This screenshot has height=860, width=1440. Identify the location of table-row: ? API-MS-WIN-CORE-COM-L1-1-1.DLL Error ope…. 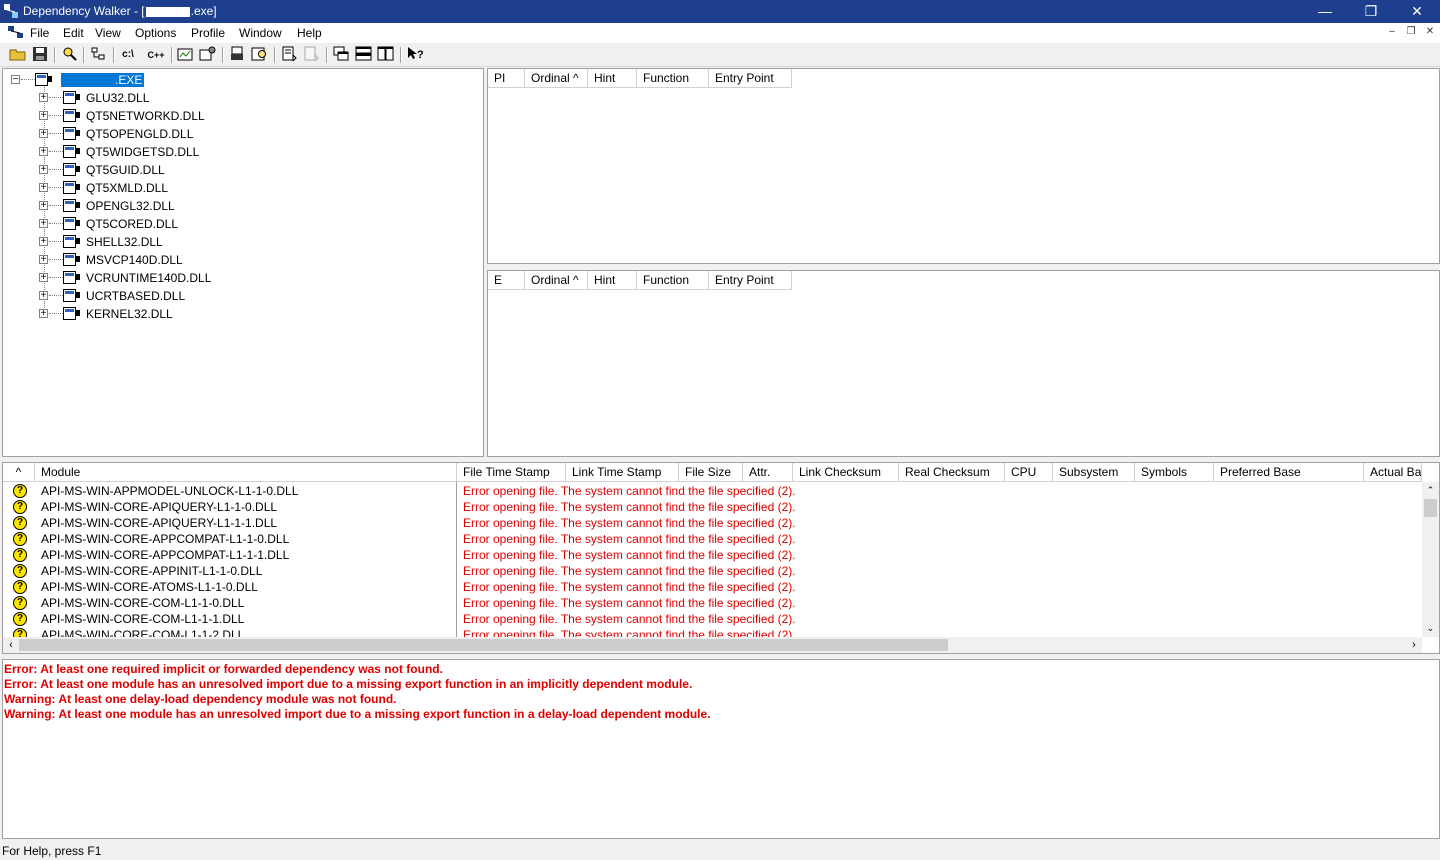
(713, 619).